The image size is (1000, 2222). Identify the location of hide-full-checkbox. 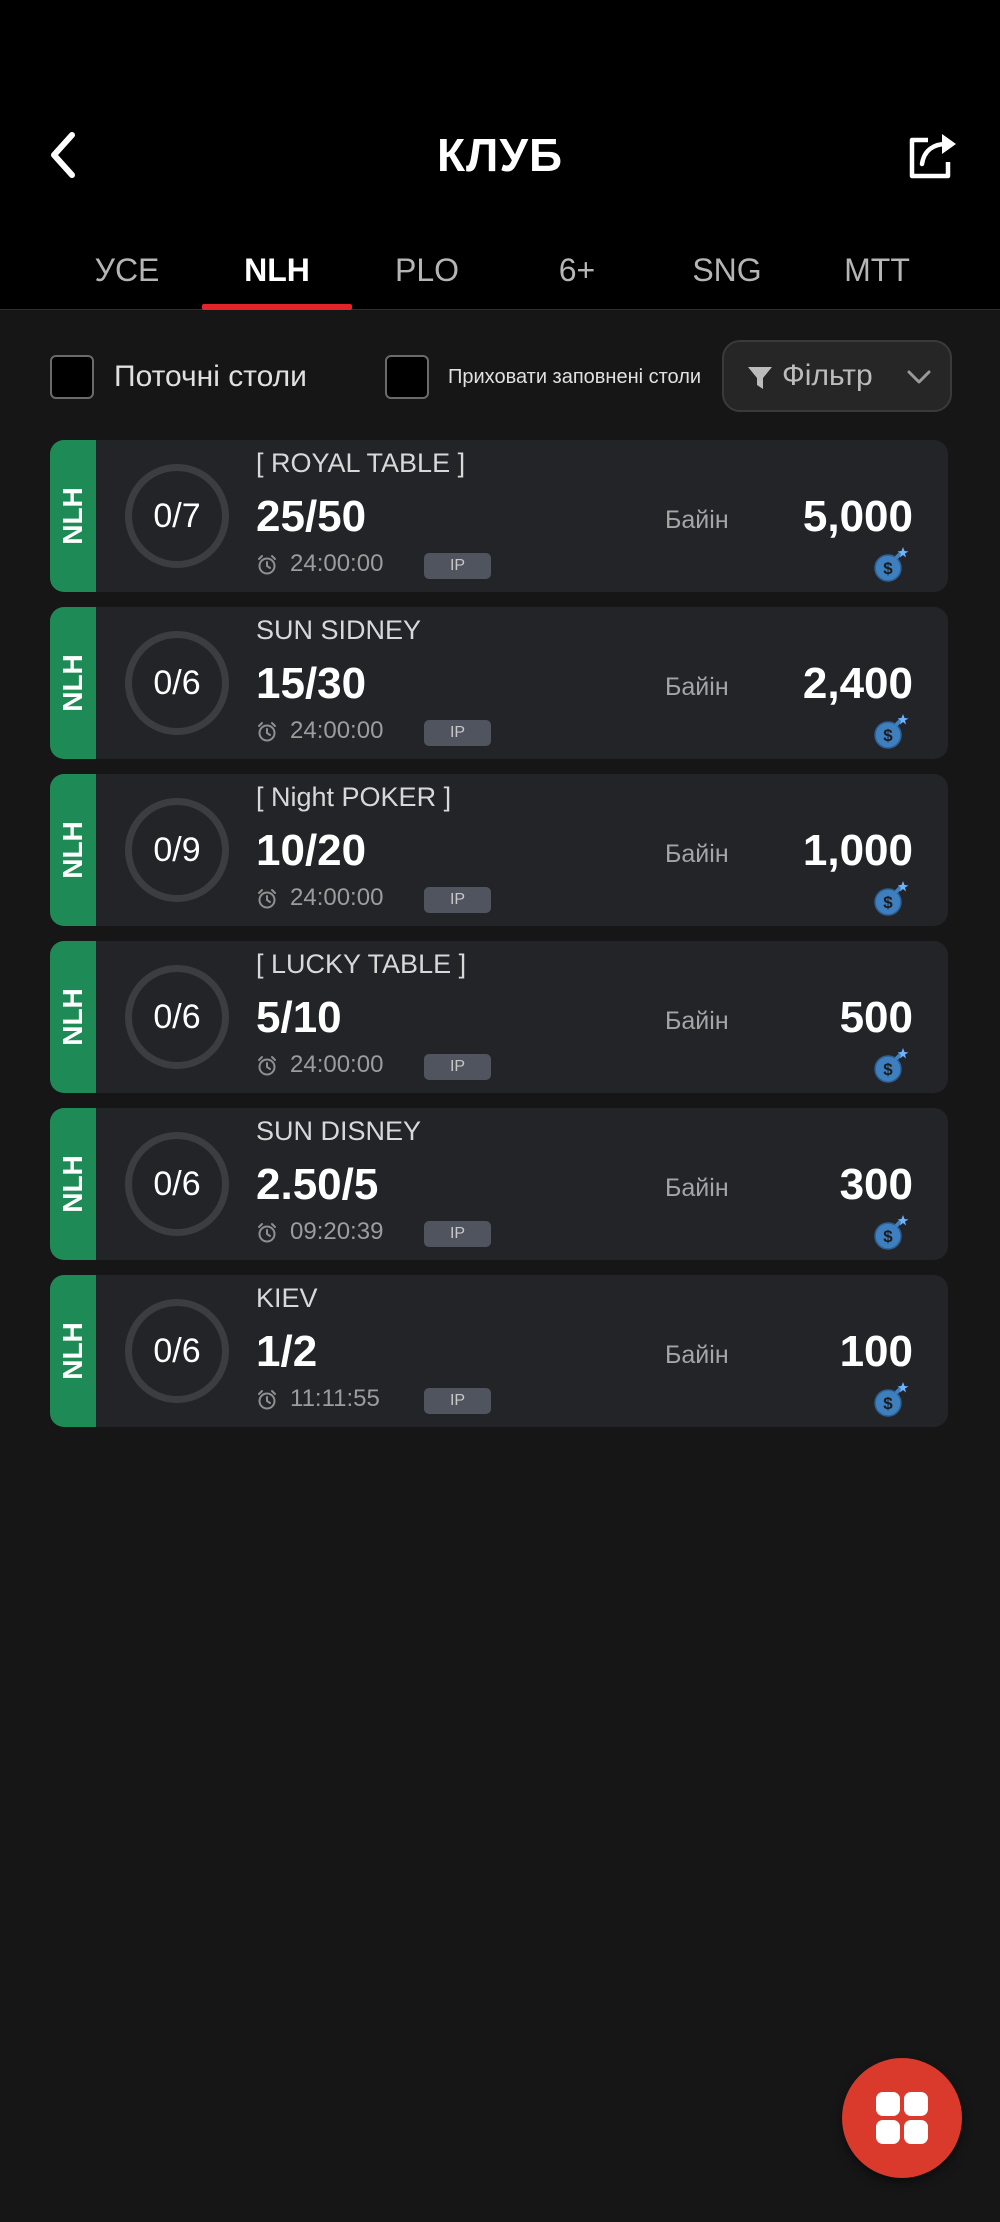
(407, 377).